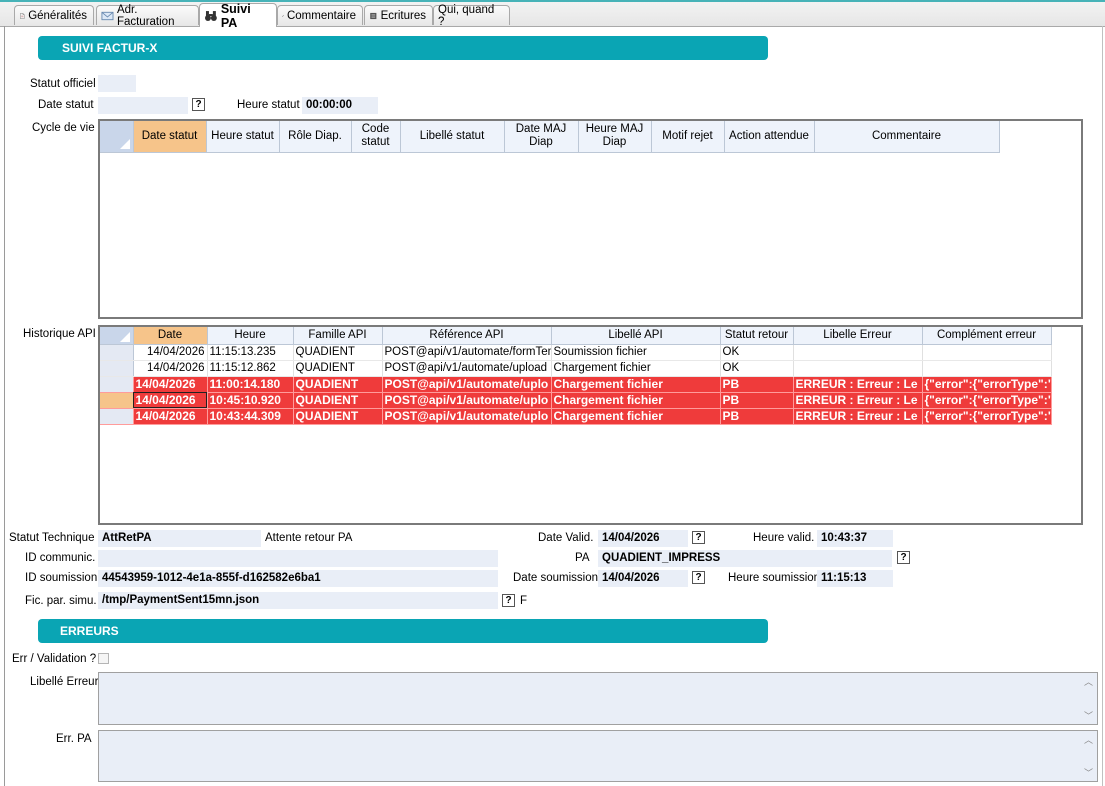 The image size is (1105, 786). Describe the element at coordinates (987, 336) in the screenshot. I see `column-header: Complément erreur` at that location.